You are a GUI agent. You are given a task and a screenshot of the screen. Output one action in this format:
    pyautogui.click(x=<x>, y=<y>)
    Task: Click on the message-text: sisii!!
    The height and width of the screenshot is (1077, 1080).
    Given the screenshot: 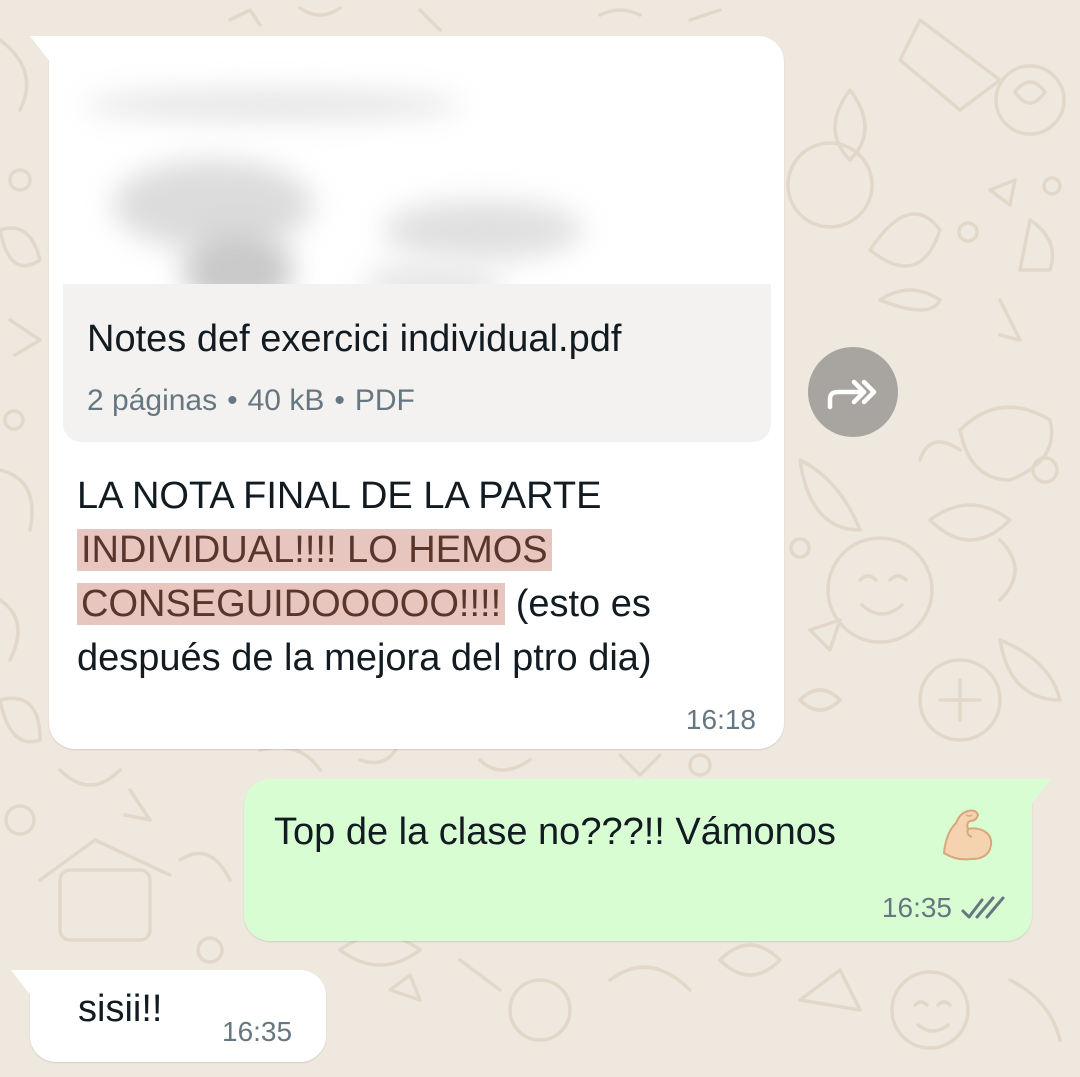 What is the action you would take?
    pyautogui.click(x=120, y=1009)
    